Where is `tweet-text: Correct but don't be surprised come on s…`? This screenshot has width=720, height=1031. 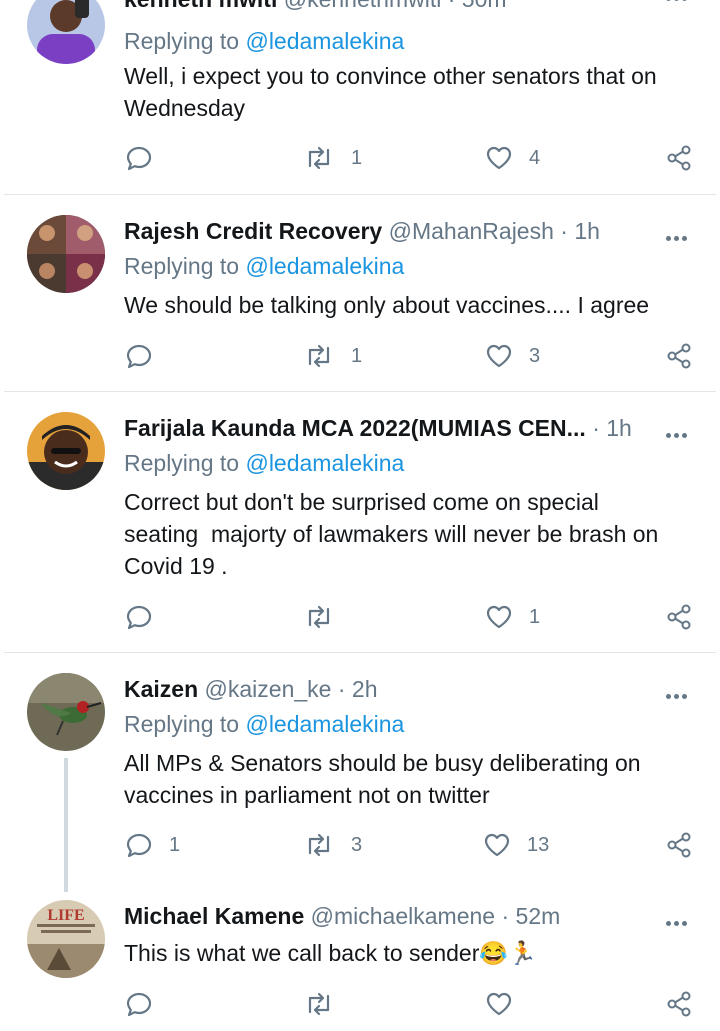
tweet-text: Correct but don't be surprised come on s… is located at coordinates (391, 534).